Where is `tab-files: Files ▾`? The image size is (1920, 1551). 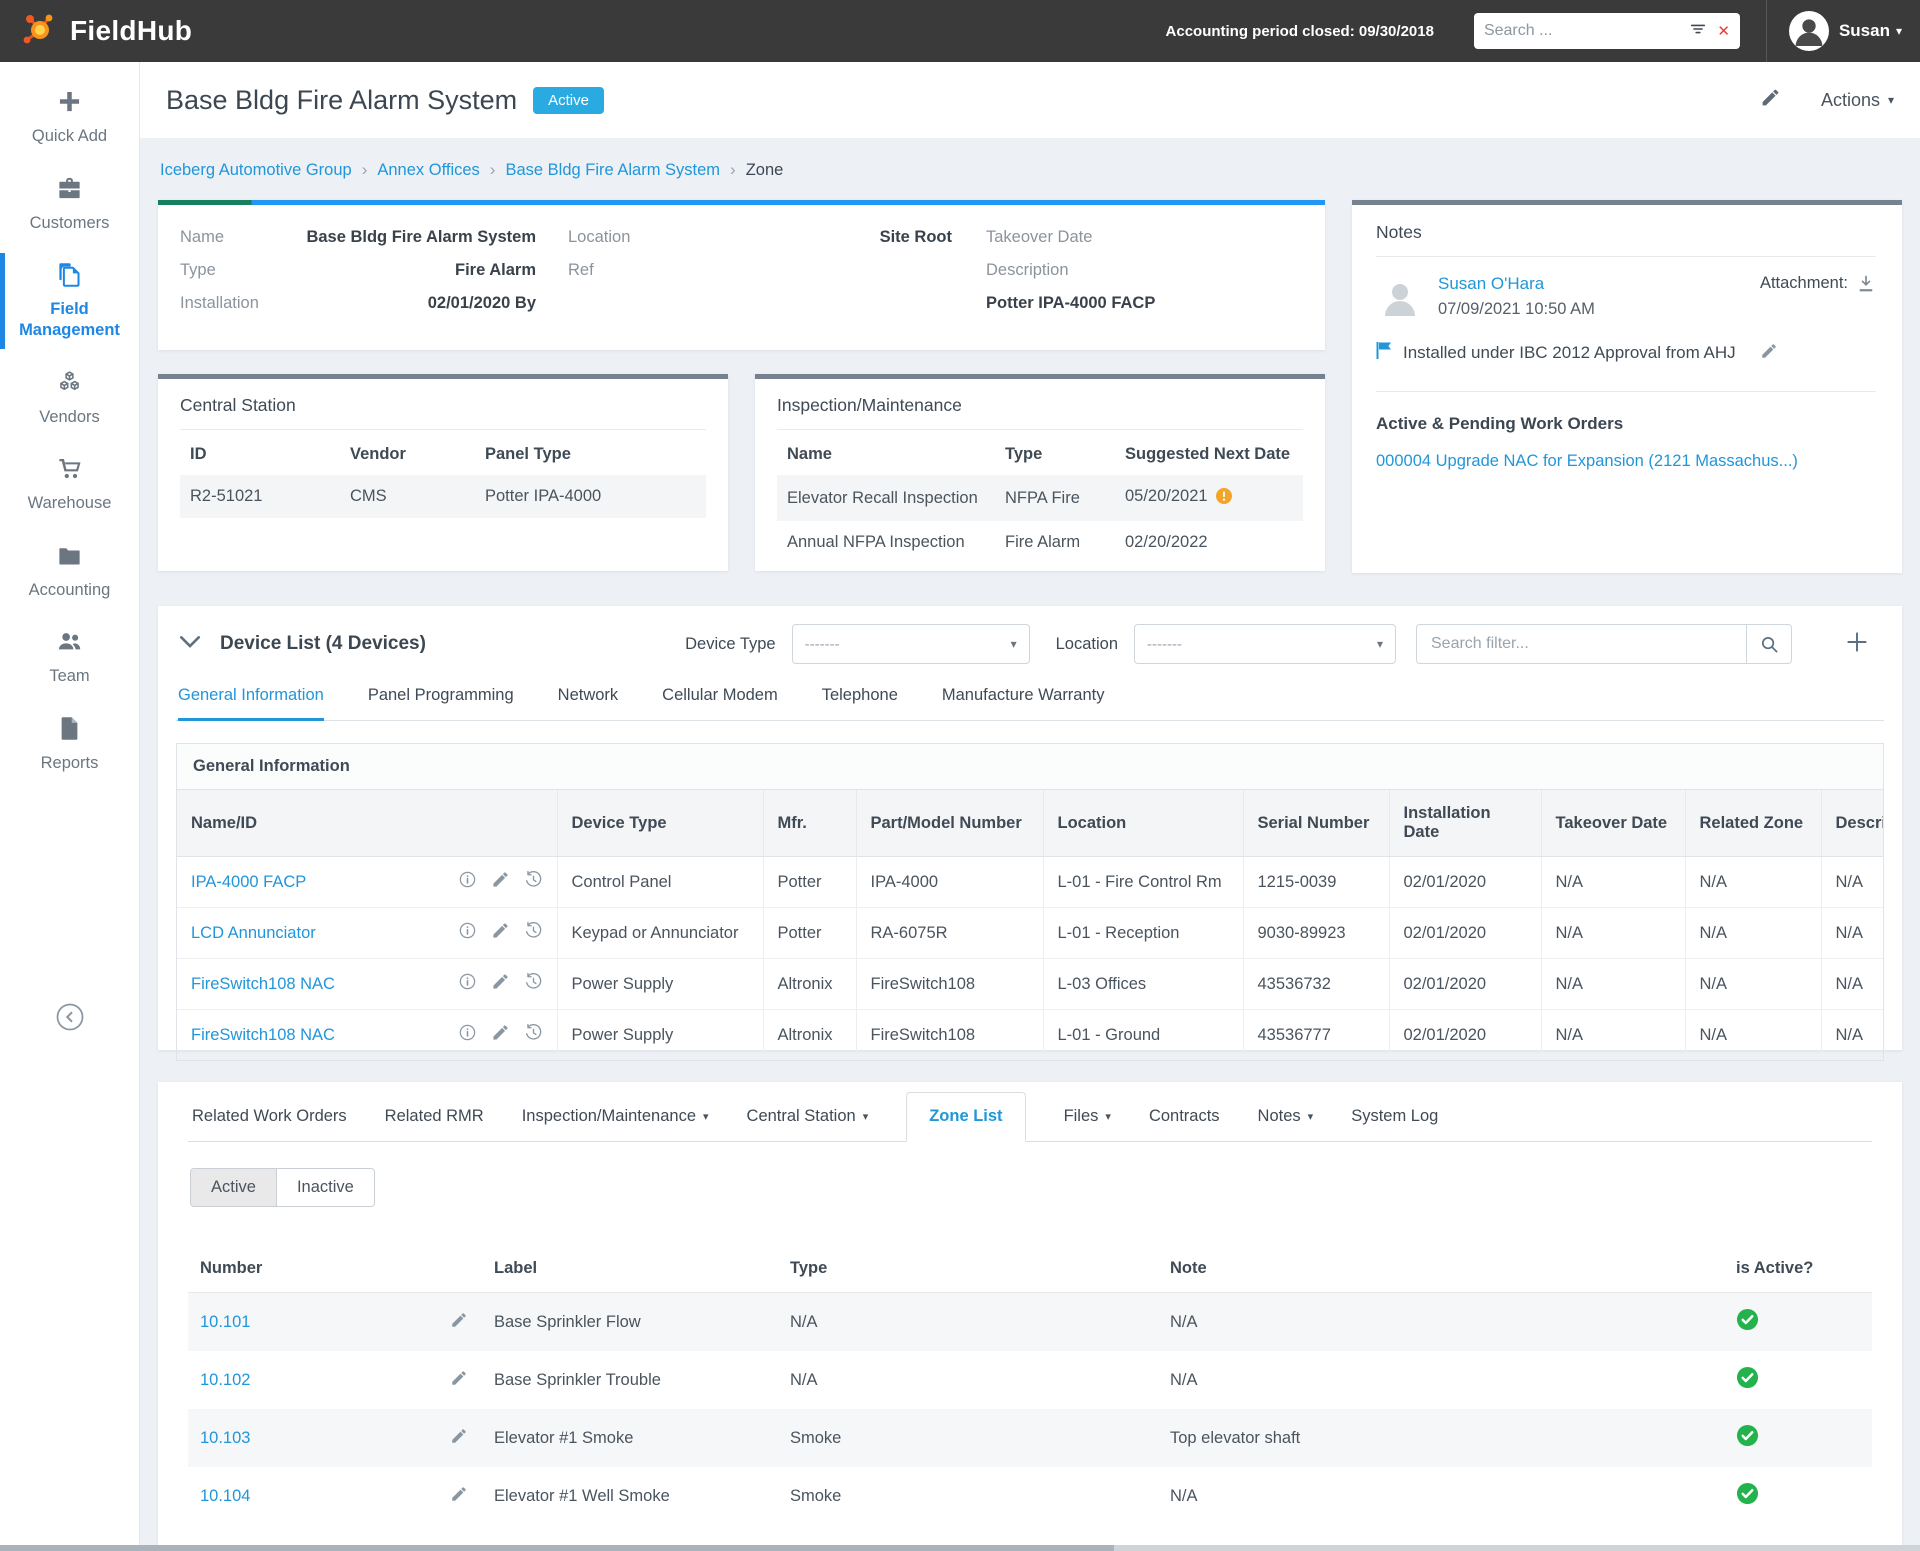
tab-files: Files ▾ is located at coordinates (1087, 1117).